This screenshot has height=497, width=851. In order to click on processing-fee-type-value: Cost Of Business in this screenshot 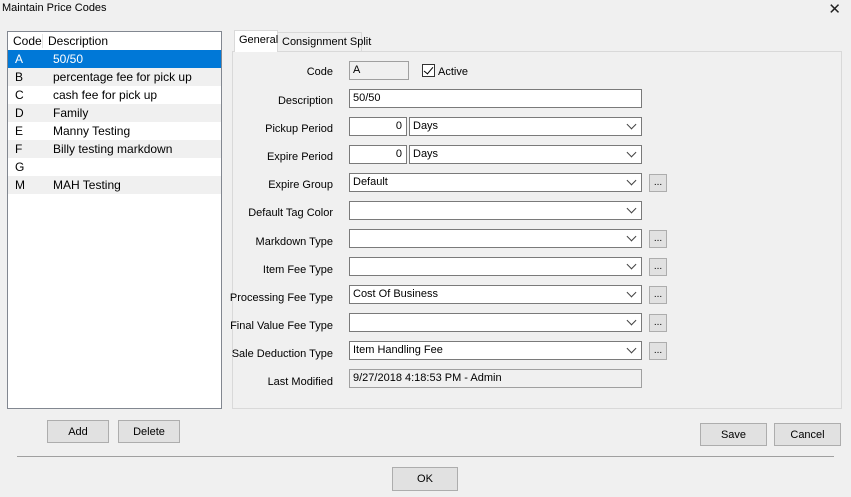, I will do `click(395, 294)`.